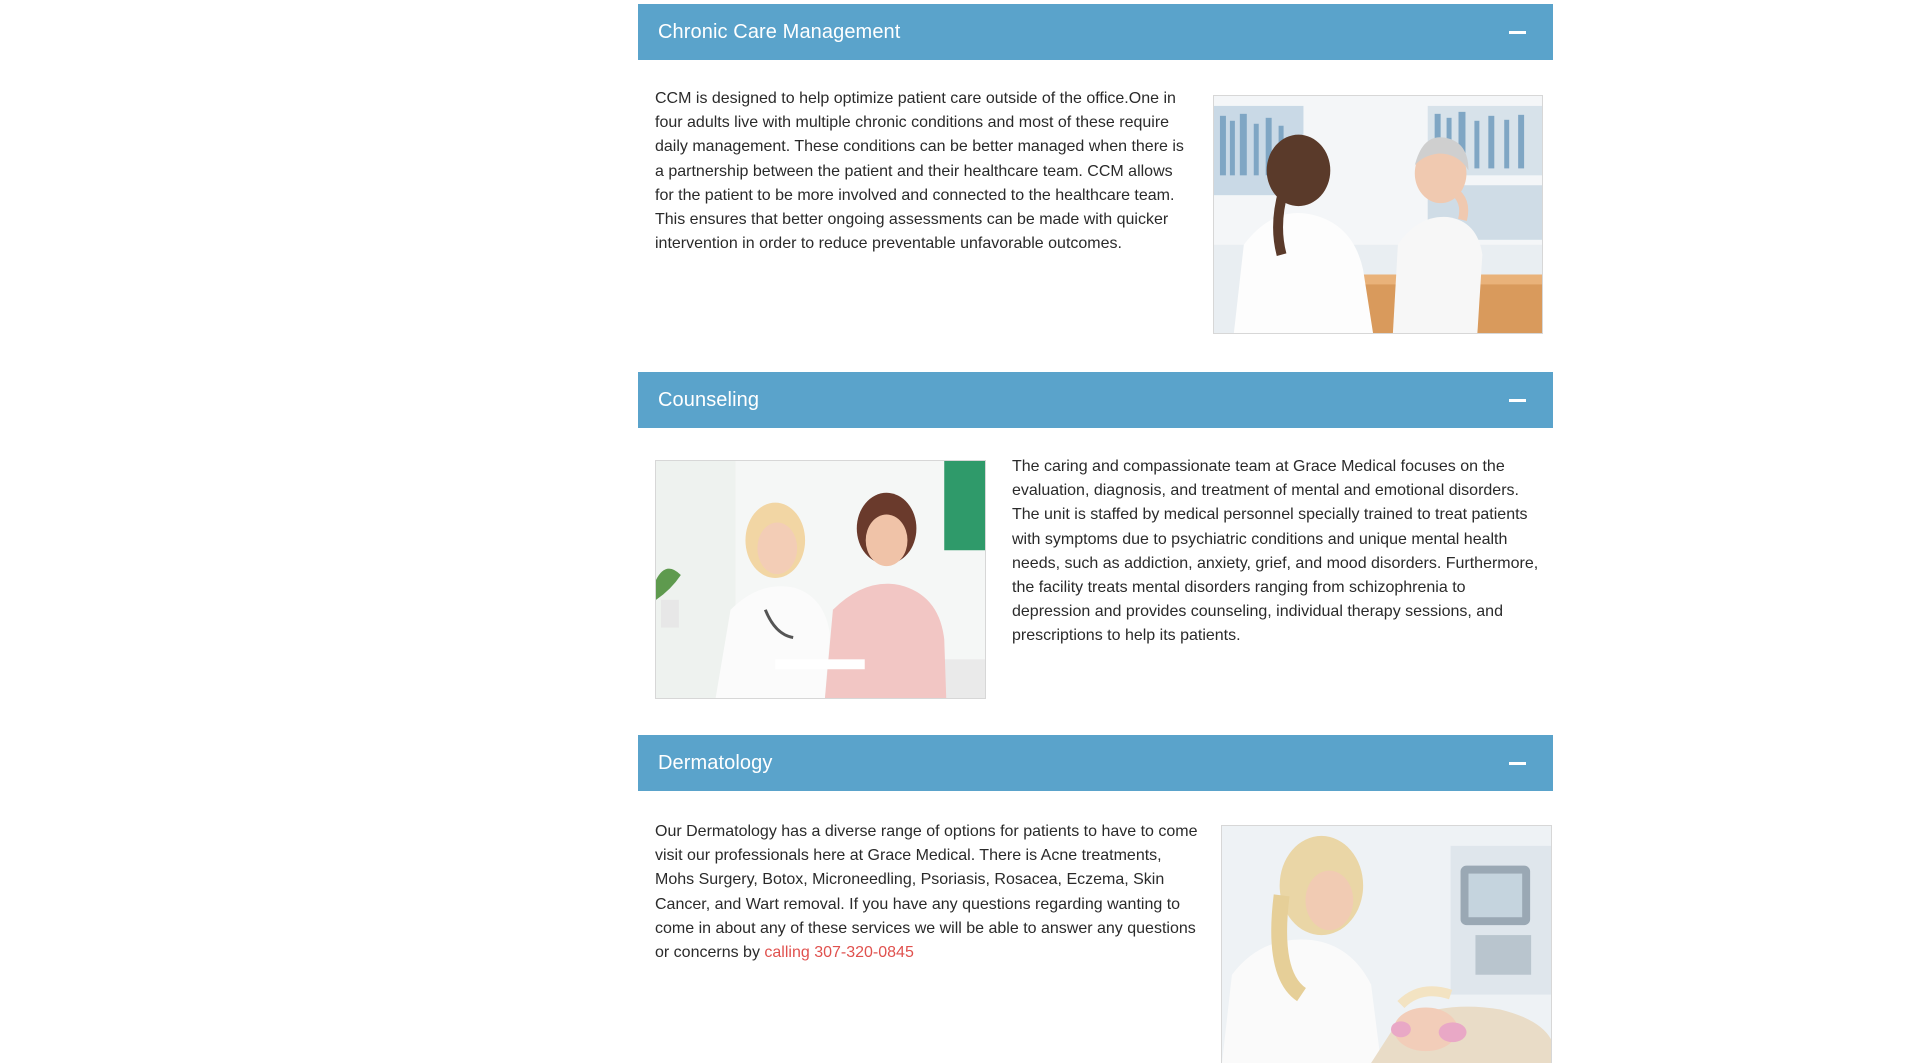  What do you see at coordinates (779, 31) in the screenshot?
I see `accordion-title-ccm: Chronic Care Management` at bounding box center [779, 31].